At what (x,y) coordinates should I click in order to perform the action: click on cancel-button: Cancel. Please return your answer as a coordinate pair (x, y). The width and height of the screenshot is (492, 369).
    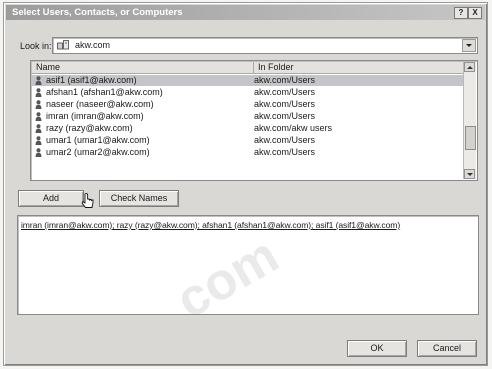
    Looking at the image, I should click on (447, 348).